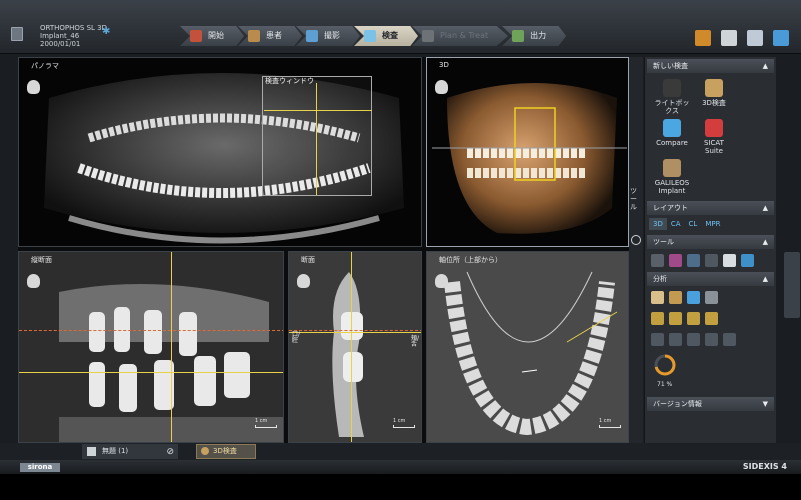 The image size is (801, 500). What do you see at coordinates (529, 158) in the screenshot?
I see `3d-volume-image` at bounding box center [529, 158].